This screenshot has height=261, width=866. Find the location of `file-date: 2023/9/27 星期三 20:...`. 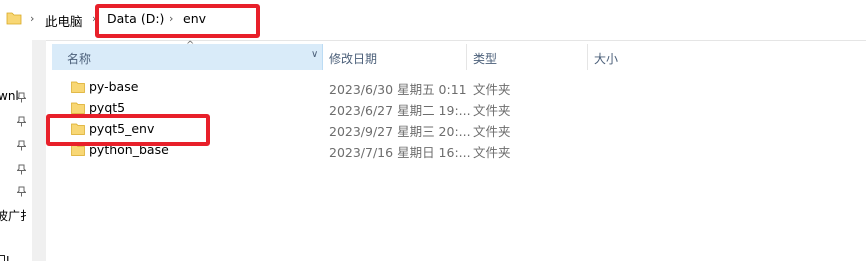

file-date: 2023/9/27 星期三 20:... is located at coordinates (400, 131).